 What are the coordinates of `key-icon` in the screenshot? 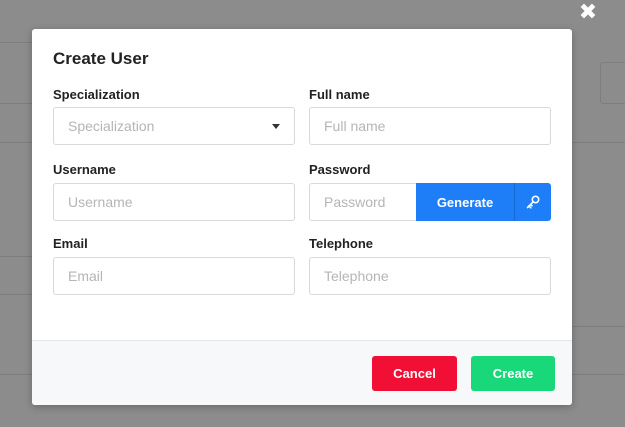 It's located at (533, 202).